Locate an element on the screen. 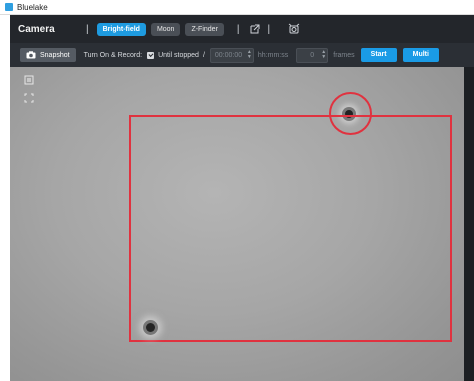 The width and height of the screenshot is (474, 381). snapshot-label: Snapshot is located at coordinates (55, 55).